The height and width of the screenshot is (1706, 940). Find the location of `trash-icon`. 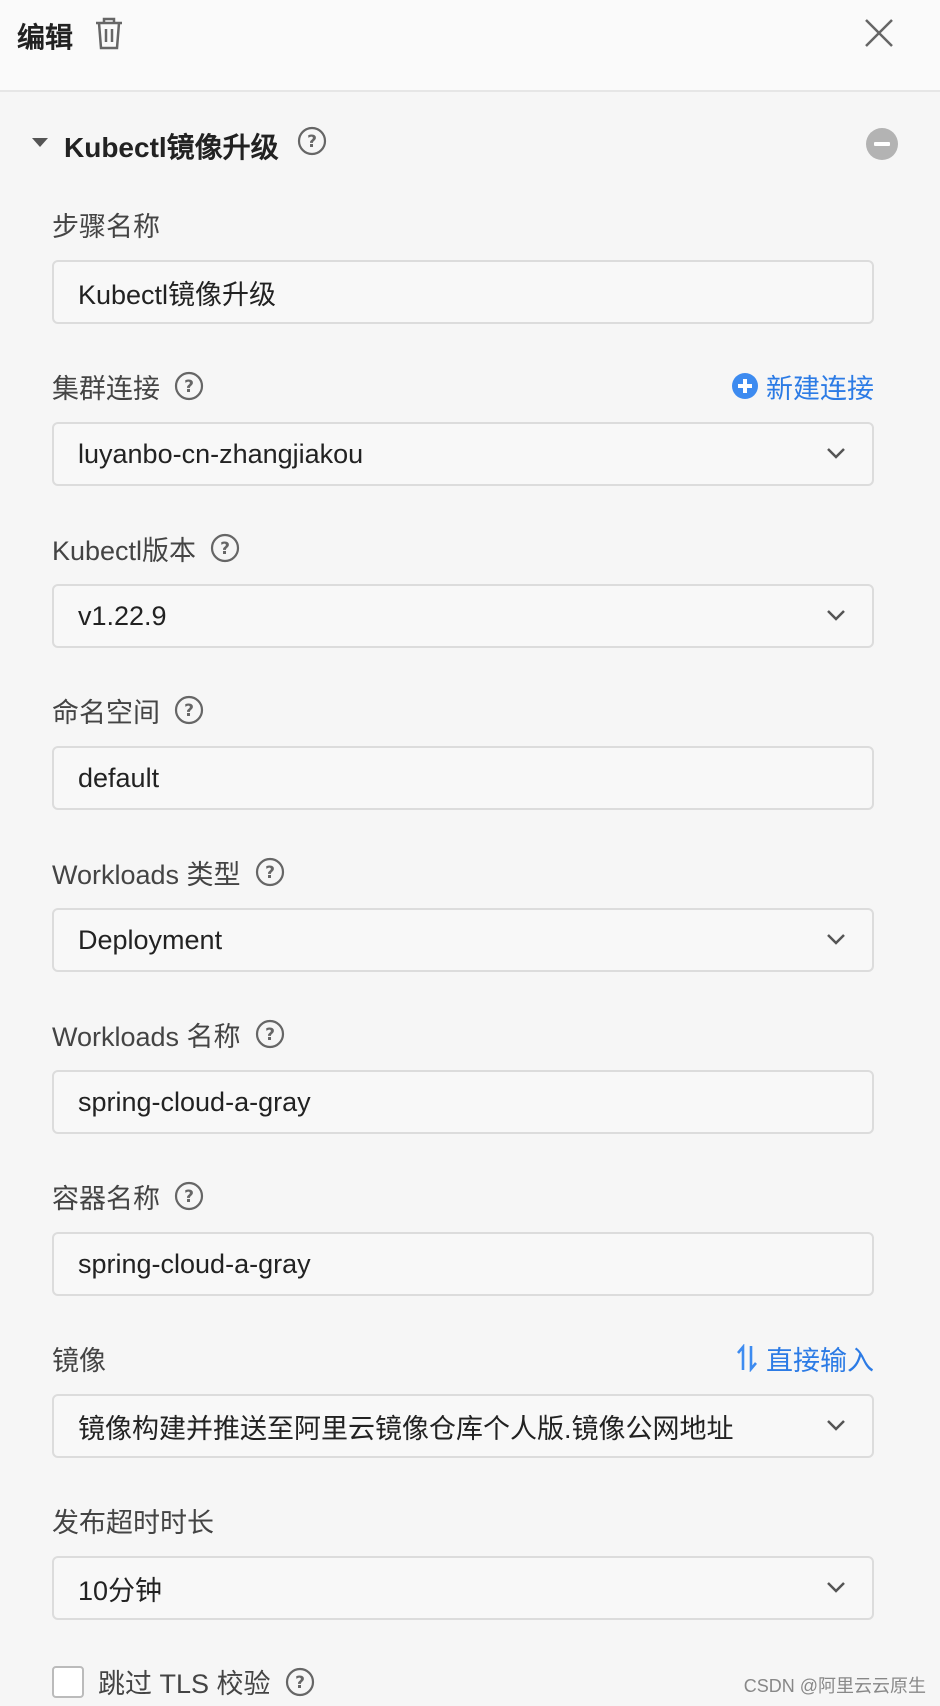

trash-icon is located at coordinates (109, 34).